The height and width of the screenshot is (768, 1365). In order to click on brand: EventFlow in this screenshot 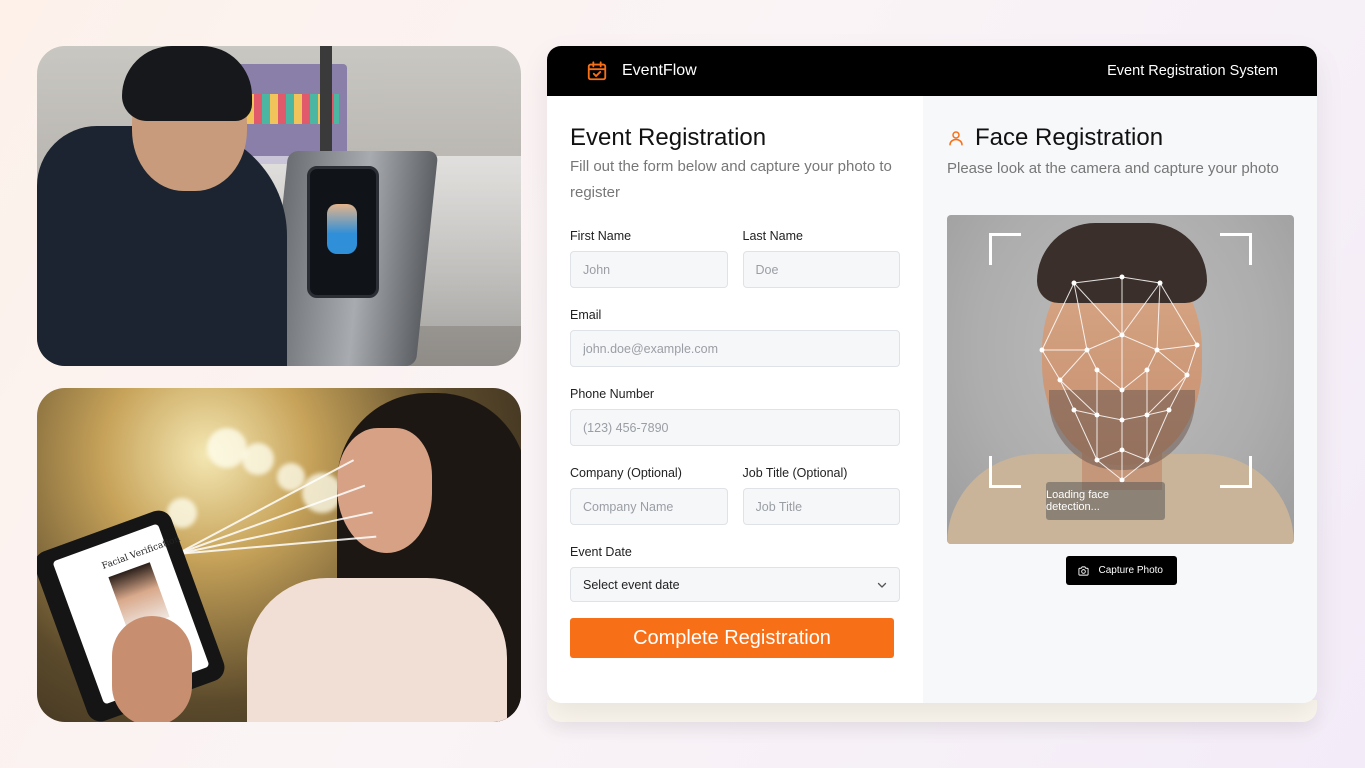, I will do `click(641, 71)`.